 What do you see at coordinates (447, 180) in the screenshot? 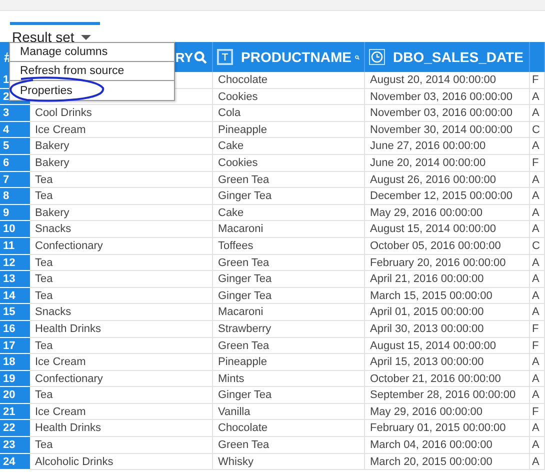
I see `table-cell: August 26, 2016 00:00:00` at bounding box center [447, 180].